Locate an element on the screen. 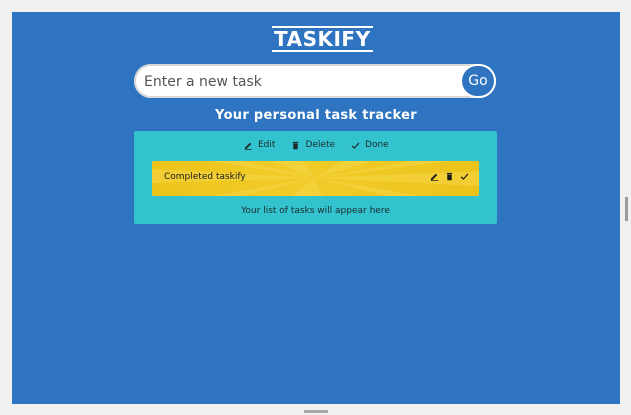  task-item: Completed taskify is located at coordinates (315, 178).